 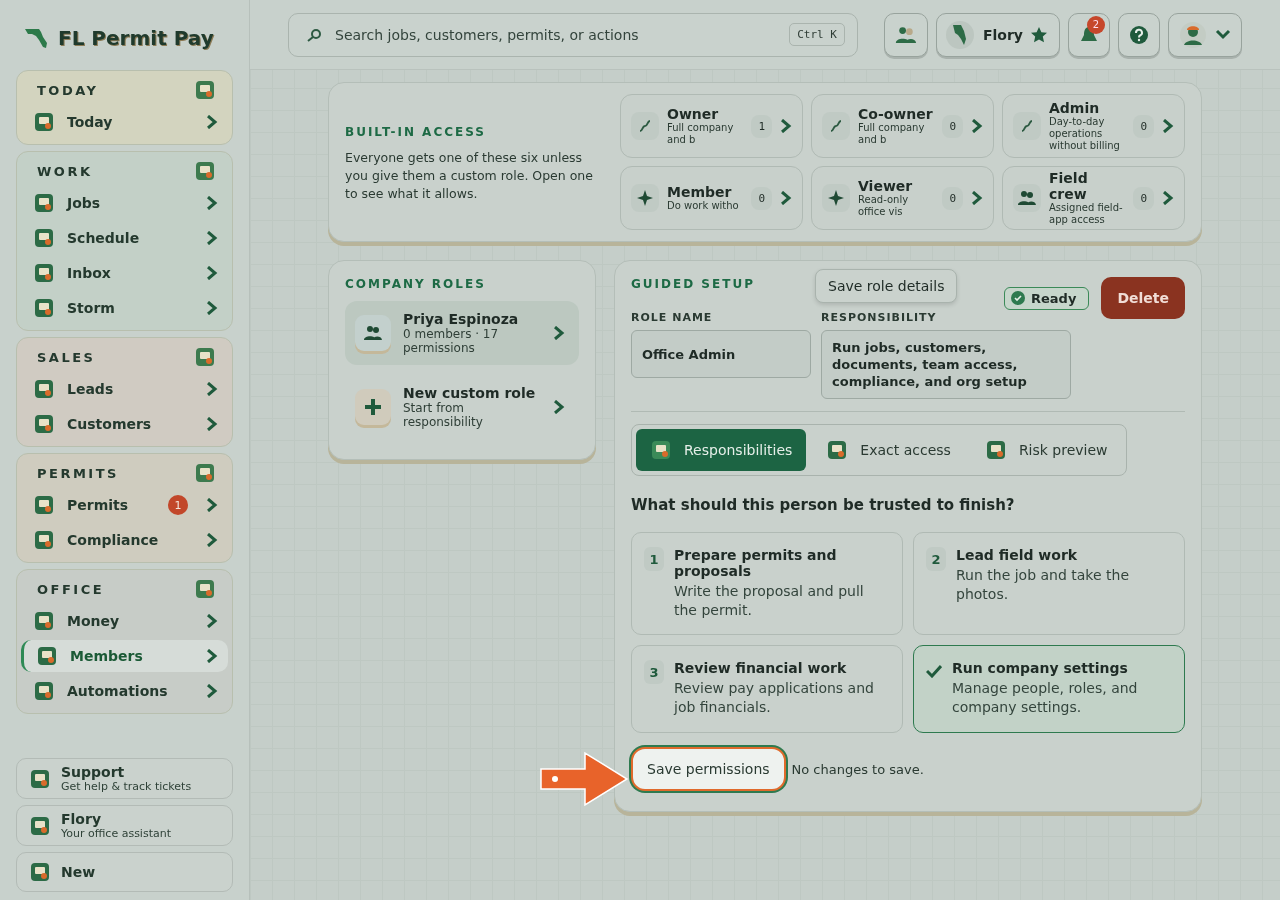 What do you see at coordinates (902, 198) in the screenshot?
I see `role-card: Viewer Read-only office vis 0` at bounding box center [902, 198].